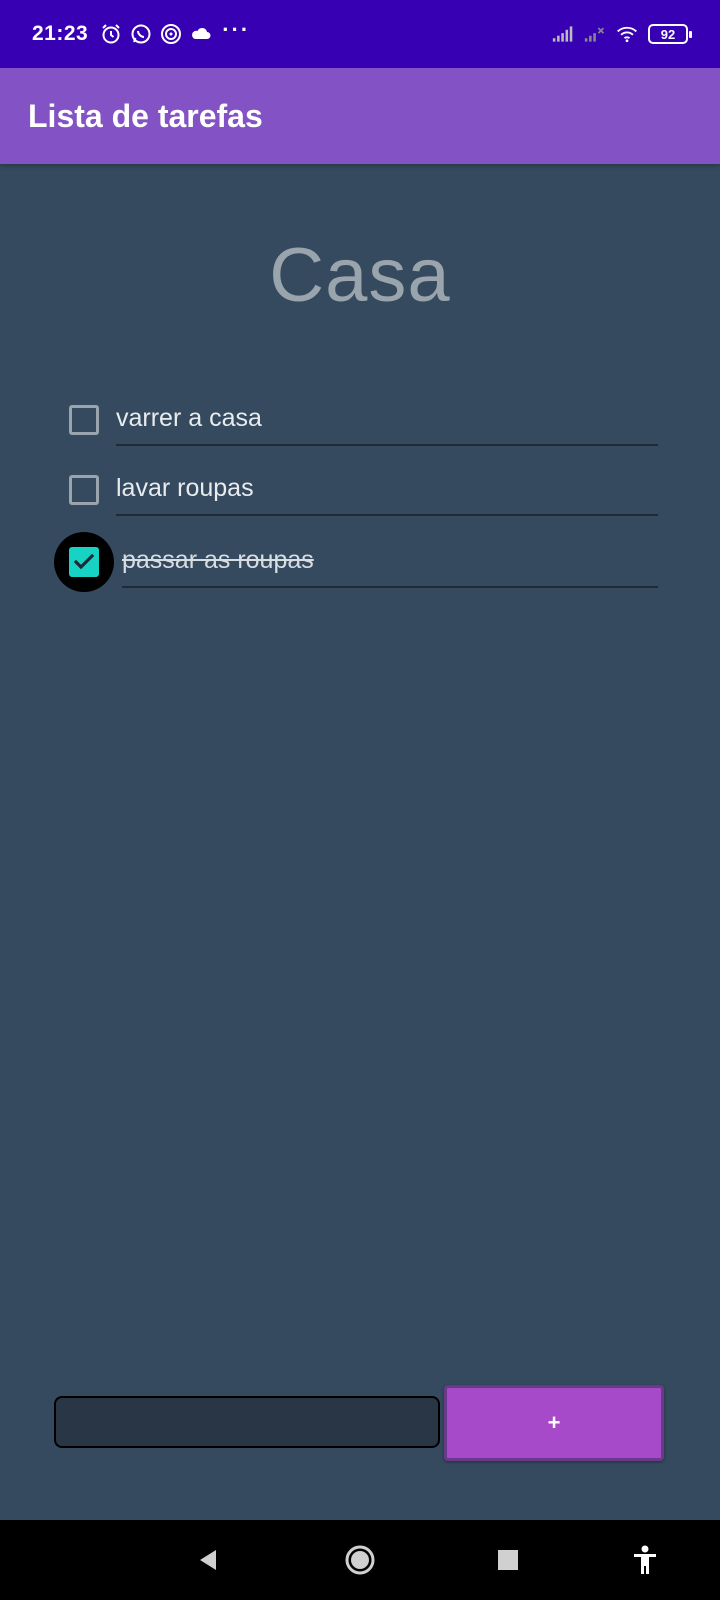 The height and width of the screenshot is (1600, 720). I want to click on battery-level: 92, so click(668, 34).